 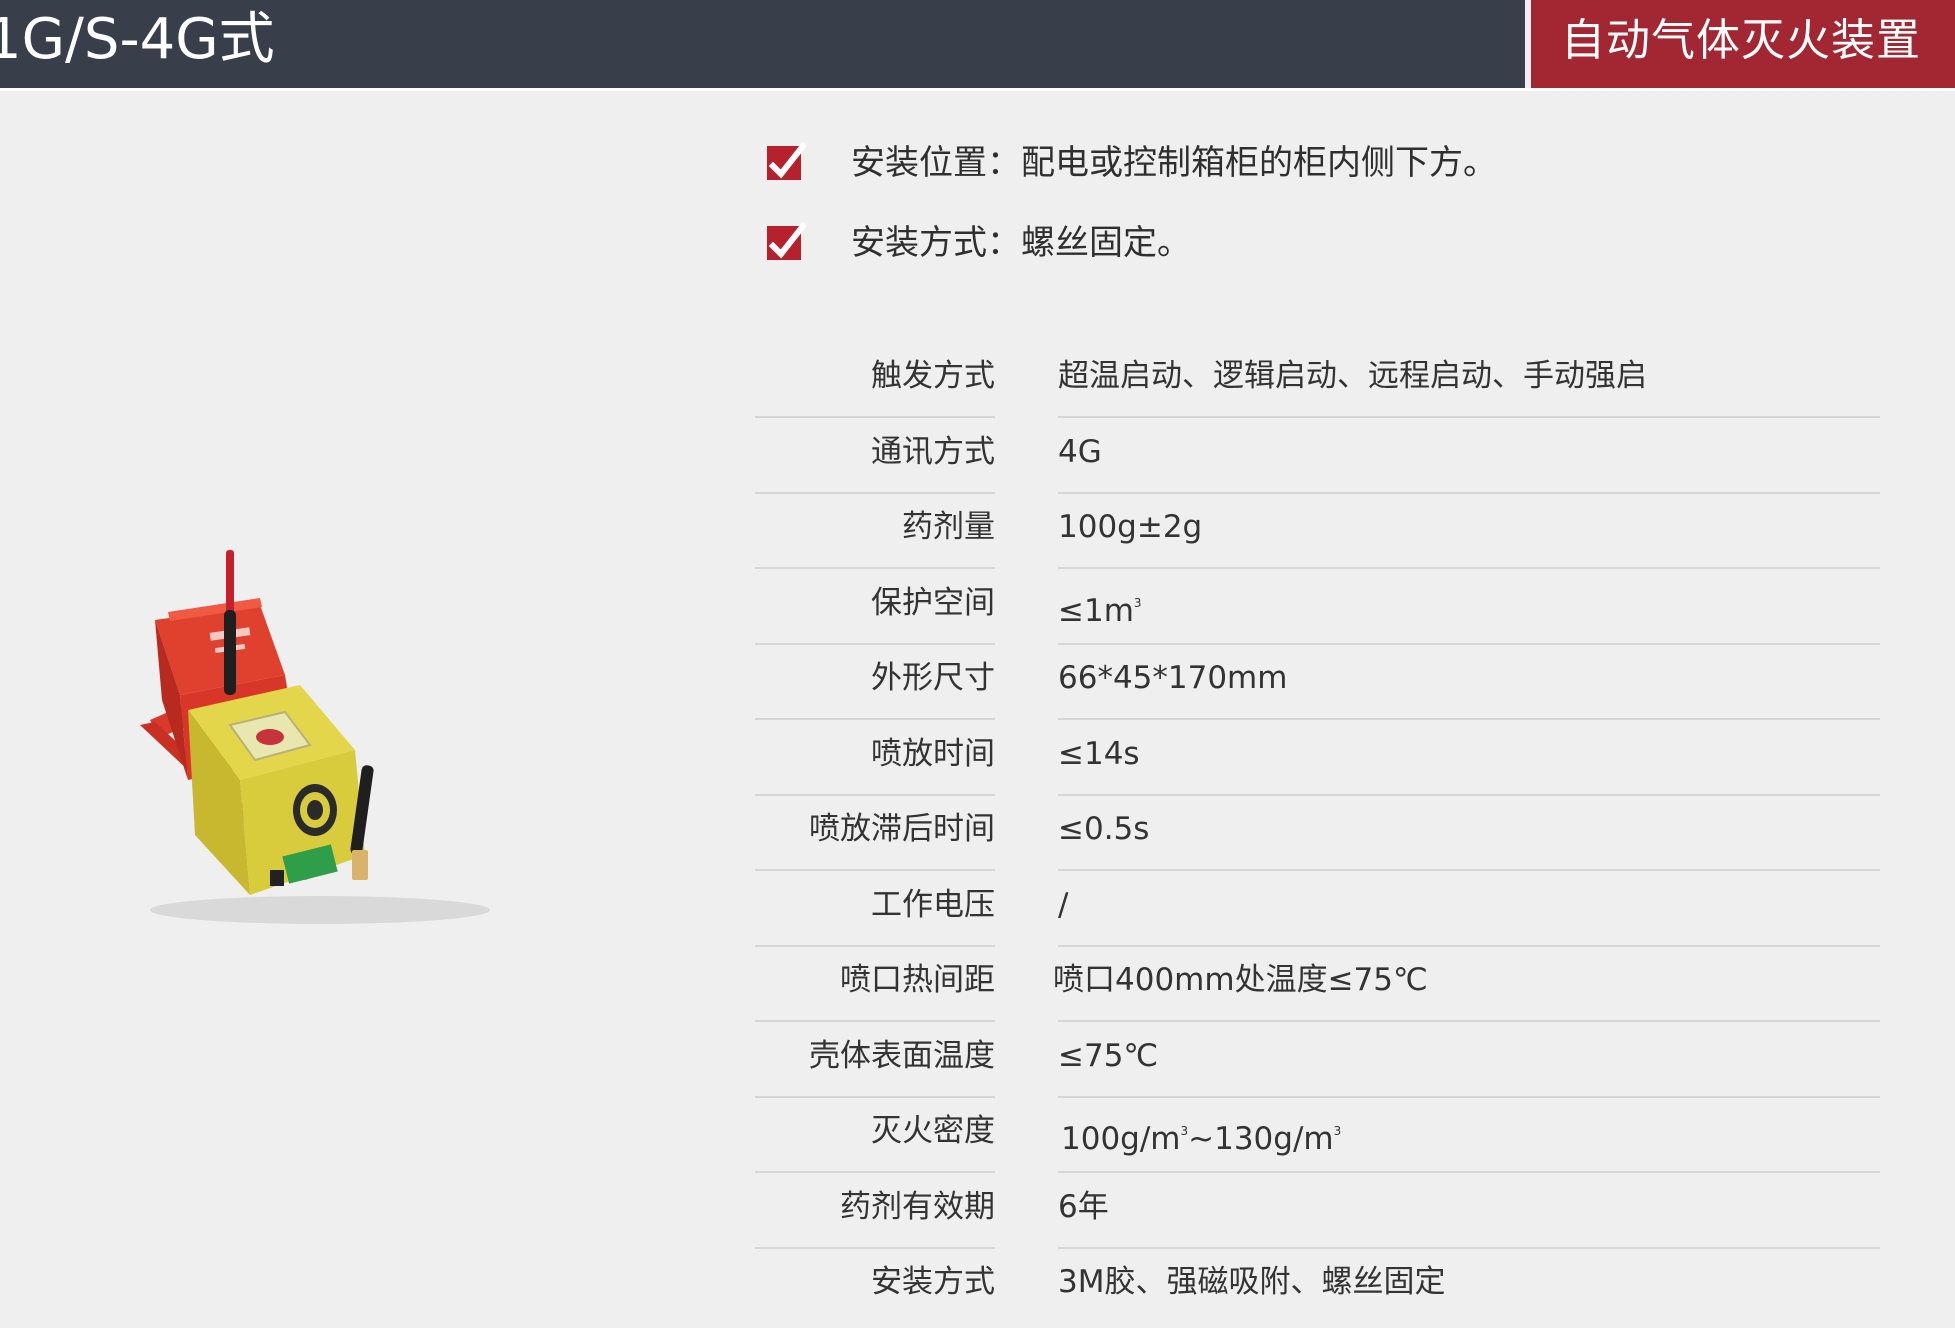 I want to click on spec-label: 保护空间, so click(x=933, y=603).